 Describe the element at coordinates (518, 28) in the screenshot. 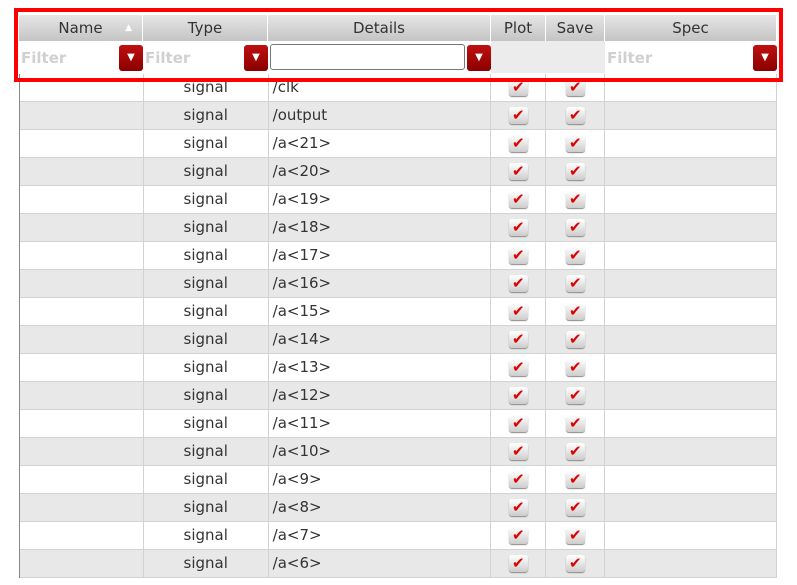

I see `column-header-plot: Plot` at that location.